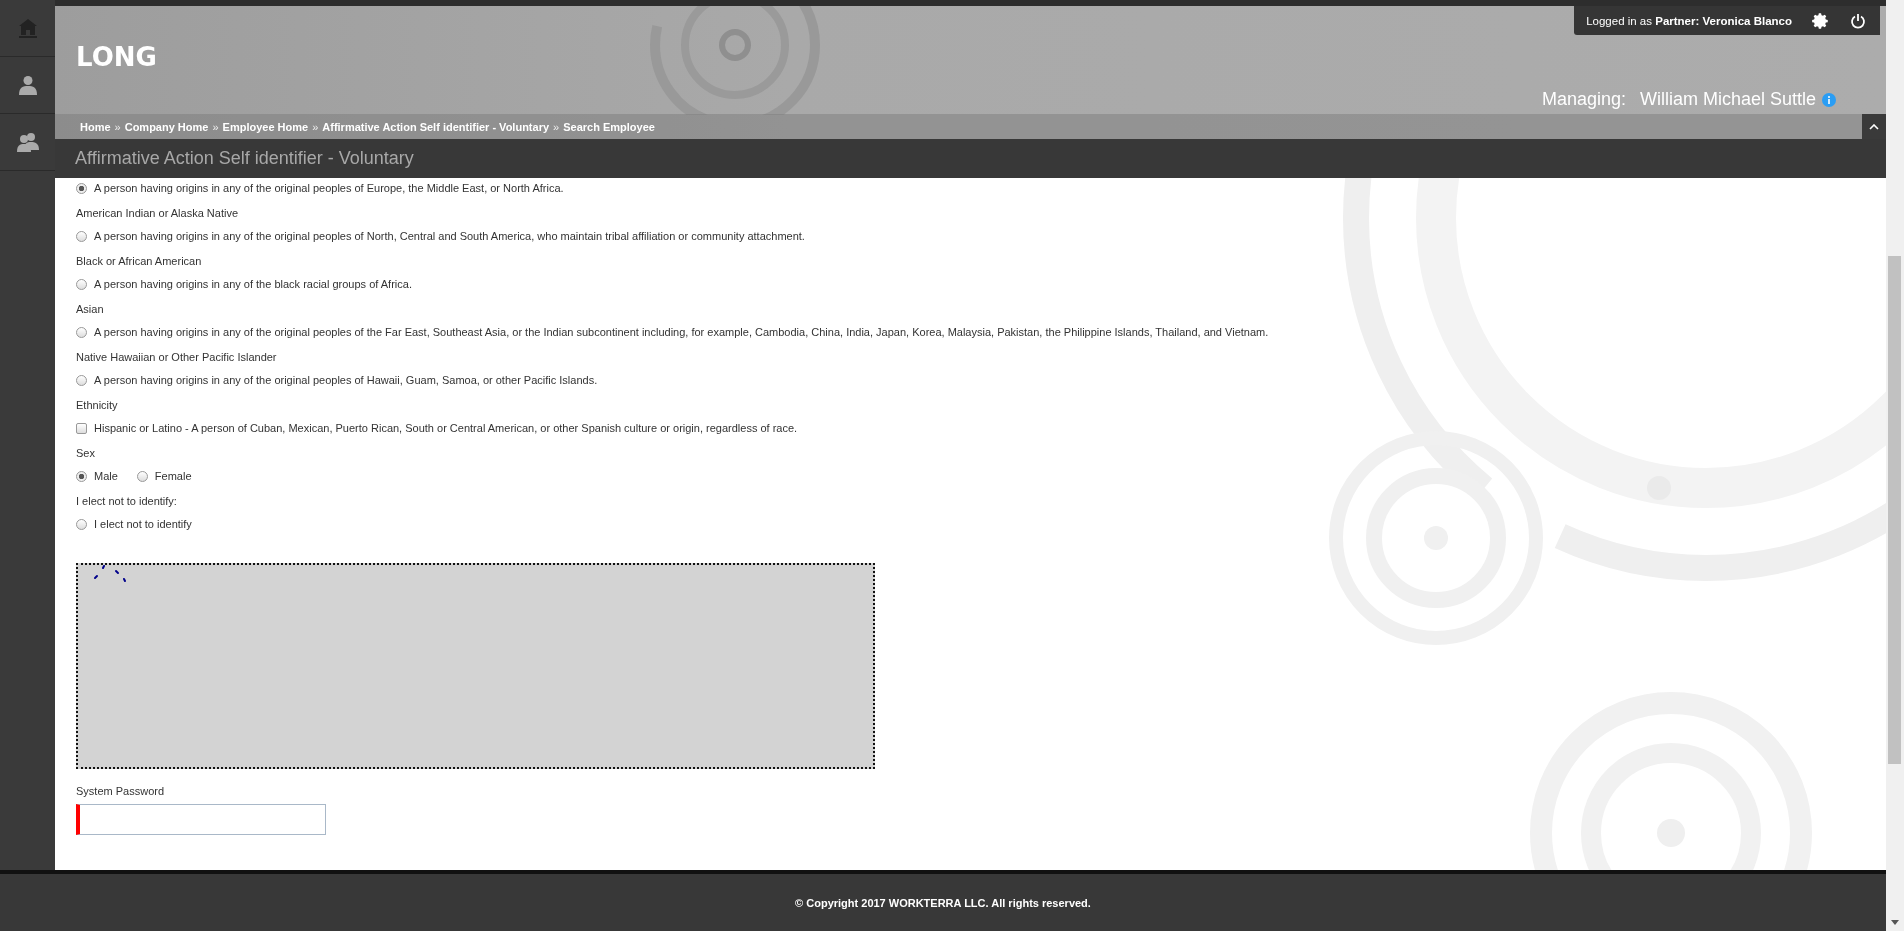 This screenshot has height=931, width=1904. What do you see at coordinates (27, 28) in the screenshot?
I see `home-icon` at bounding box center [27, 28].